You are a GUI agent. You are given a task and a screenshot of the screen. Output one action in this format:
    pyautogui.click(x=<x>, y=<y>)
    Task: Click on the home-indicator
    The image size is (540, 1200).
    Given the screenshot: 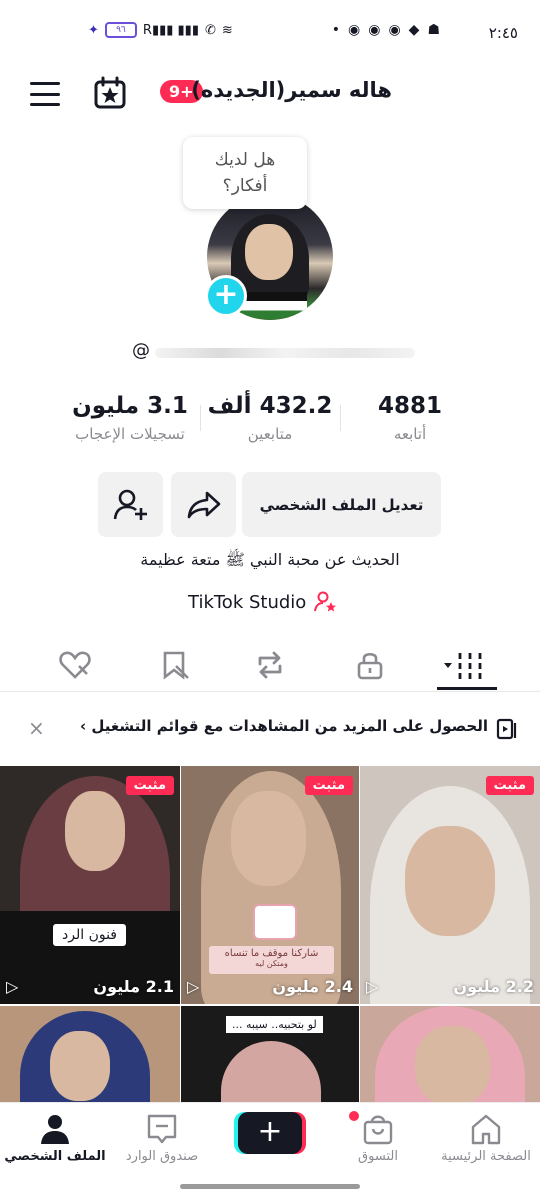 What is the action you would take?
    pyautogui.click(x=270, y=1186)
    